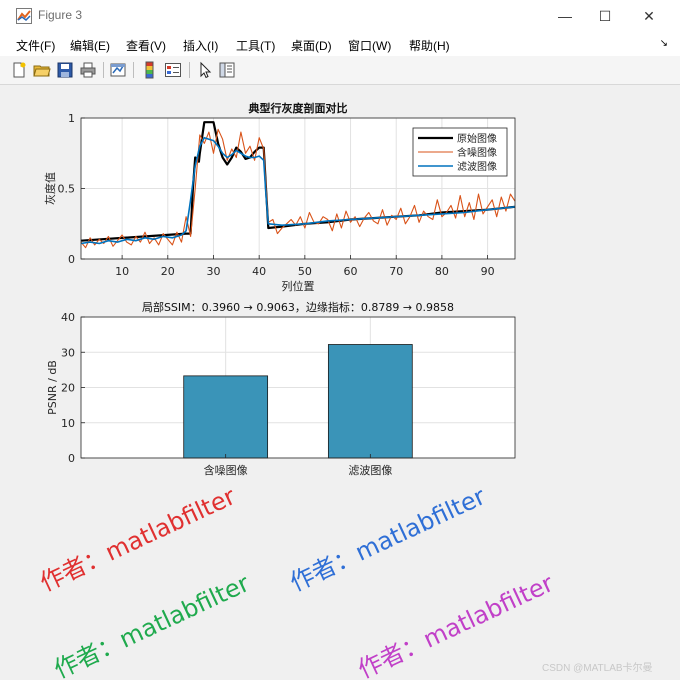  What do you see at coordinates (477, 138) in the screenshot?
I see `legend-label: 原始图像` at bounding box center [477, 138].